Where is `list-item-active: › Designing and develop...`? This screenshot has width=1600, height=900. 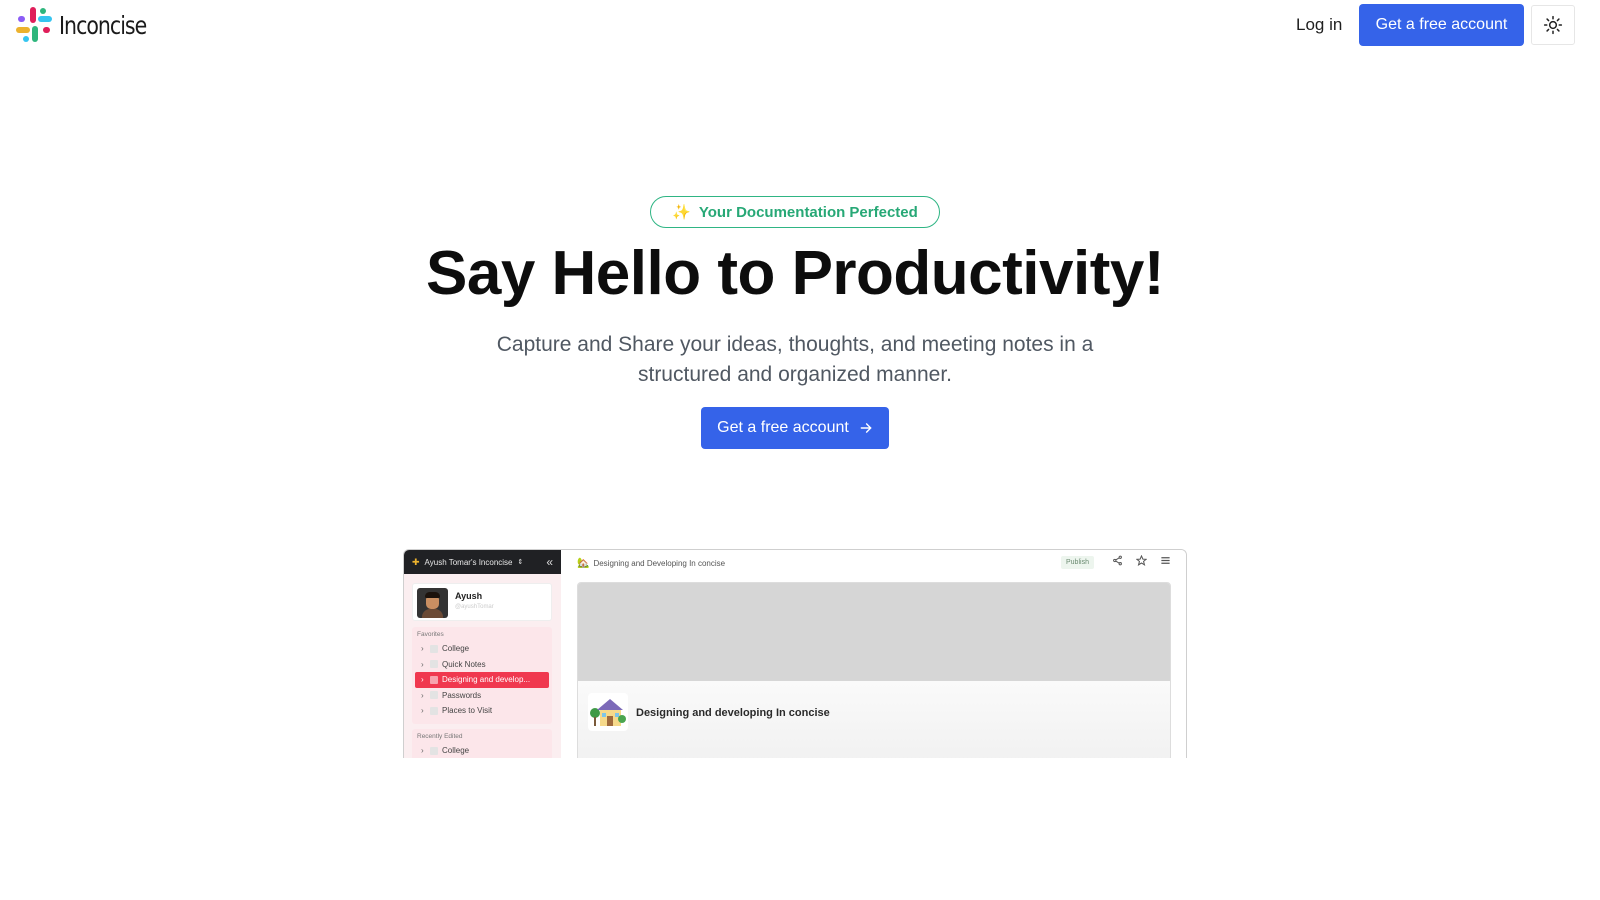
list-item-active: › Designing and develop... is located at coordinates (482, 680).